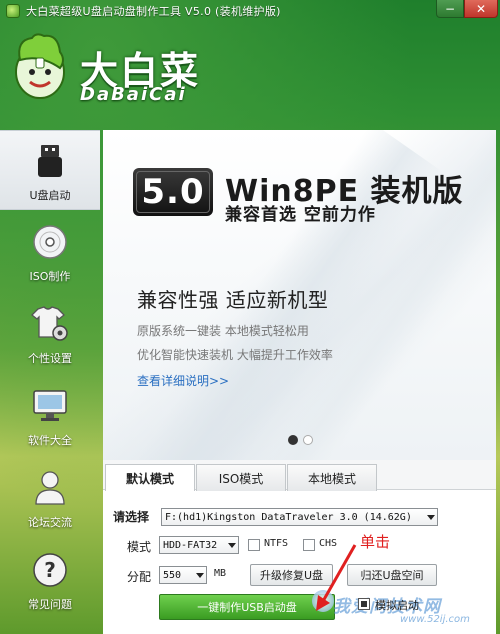  Describe the element at coordinates (50, 522) in the screenshot. I see `sidebar-item-label: 论坛交流` at that location.